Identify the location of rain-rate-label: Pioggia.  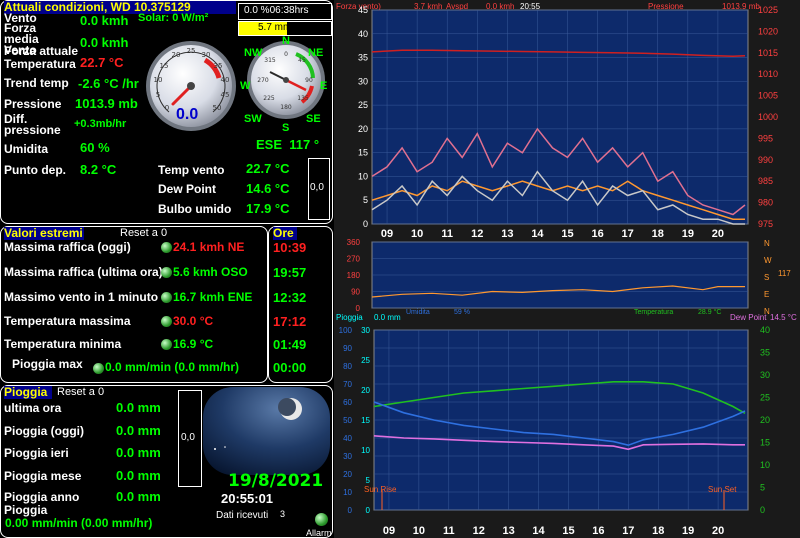
(26, 510).